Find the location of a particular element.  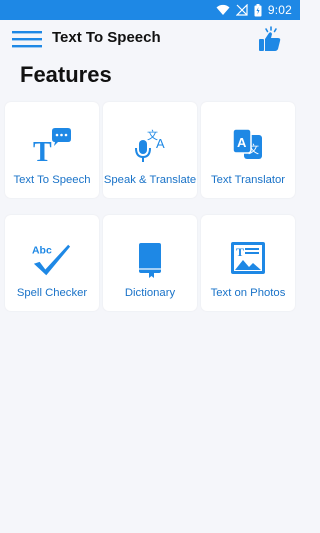

no-sim-icon is located at coordinates (241, 10).